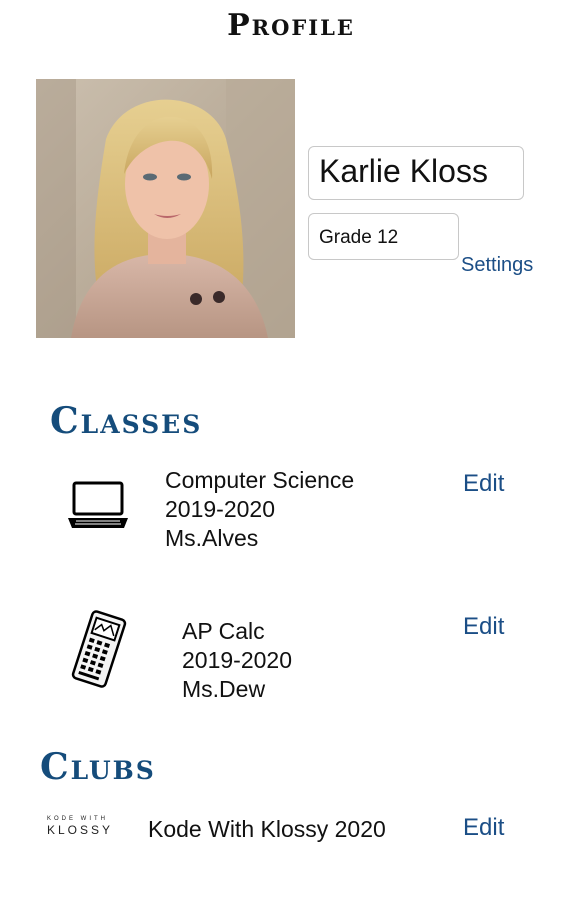 The height and width of the screenshot is (914, 582). Describe the element at coordinates (291, 25) in the screenshot. I see `page-title: Profile` at that location.